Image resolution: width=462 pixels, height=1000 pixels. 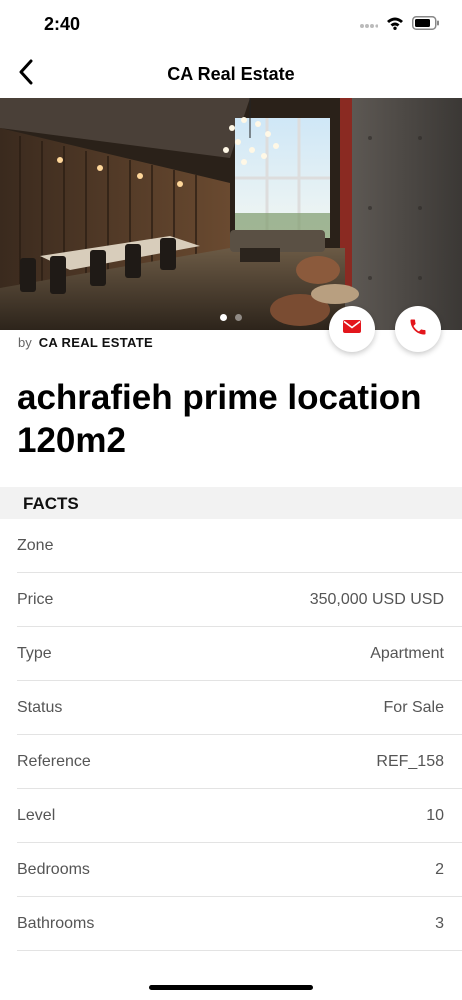 What do you see at coordinates (395, 25) in the screenshot?
I see `wifi-icon` at bounding box center [395, 25].